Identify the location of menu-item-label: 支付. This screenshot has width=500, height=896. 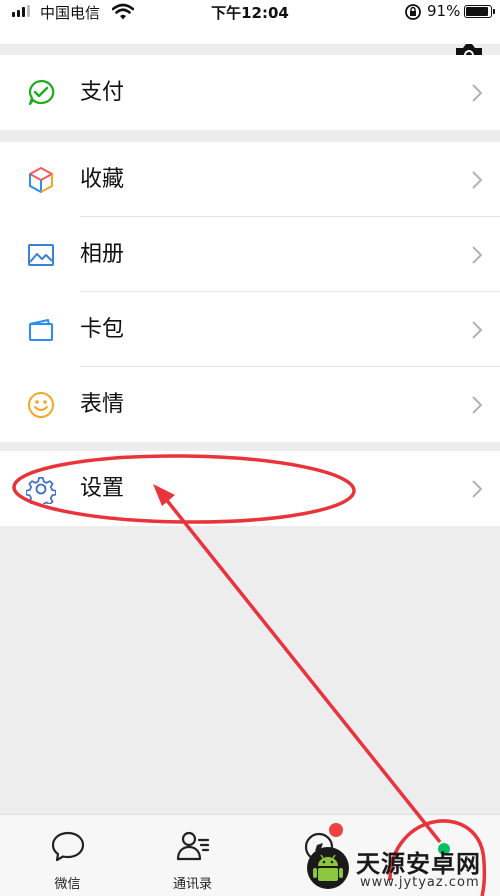
(102, 92).